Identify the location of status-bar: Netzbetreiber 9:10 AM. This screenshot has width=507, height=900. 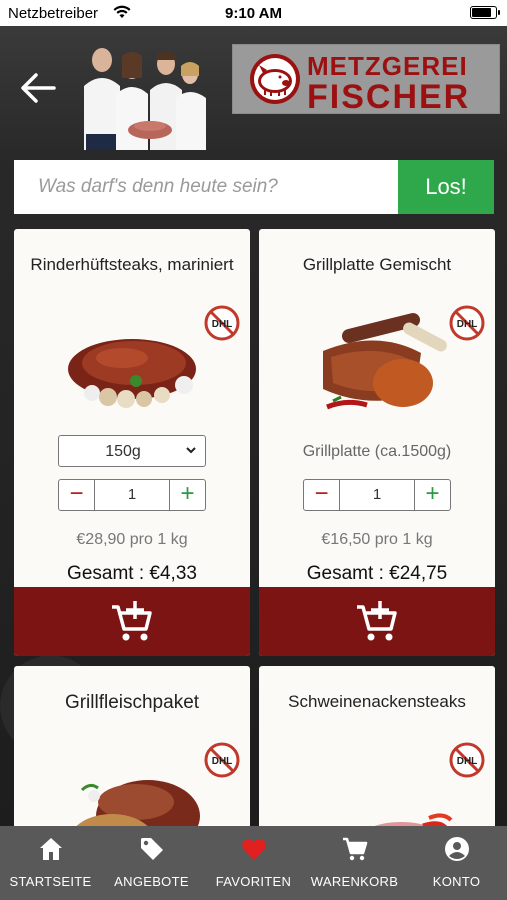
(253, 13).